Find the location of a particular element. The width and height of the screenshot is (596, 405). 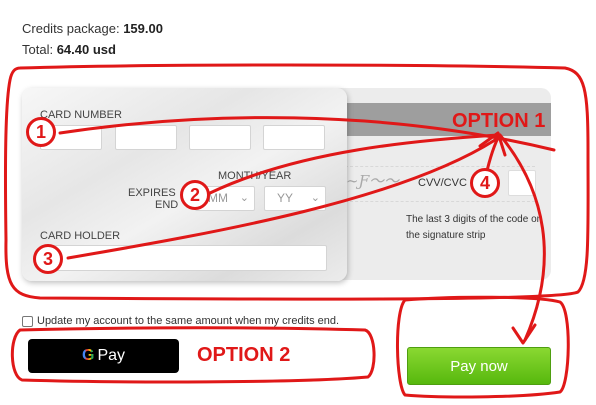

option2-outline is located at coordinates (193, 355).